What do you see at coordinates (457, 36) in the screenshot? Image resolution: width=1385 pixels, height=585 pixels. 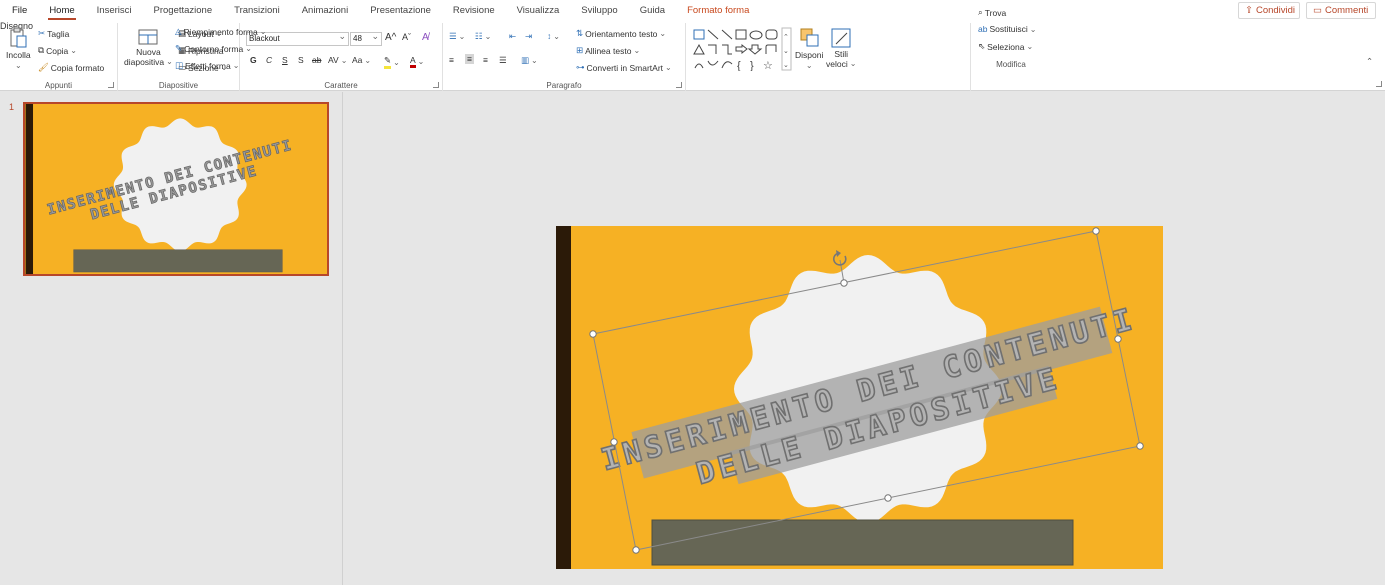 I see `bullets-button: ☰ ⌄` at bounding box center [457, 36].